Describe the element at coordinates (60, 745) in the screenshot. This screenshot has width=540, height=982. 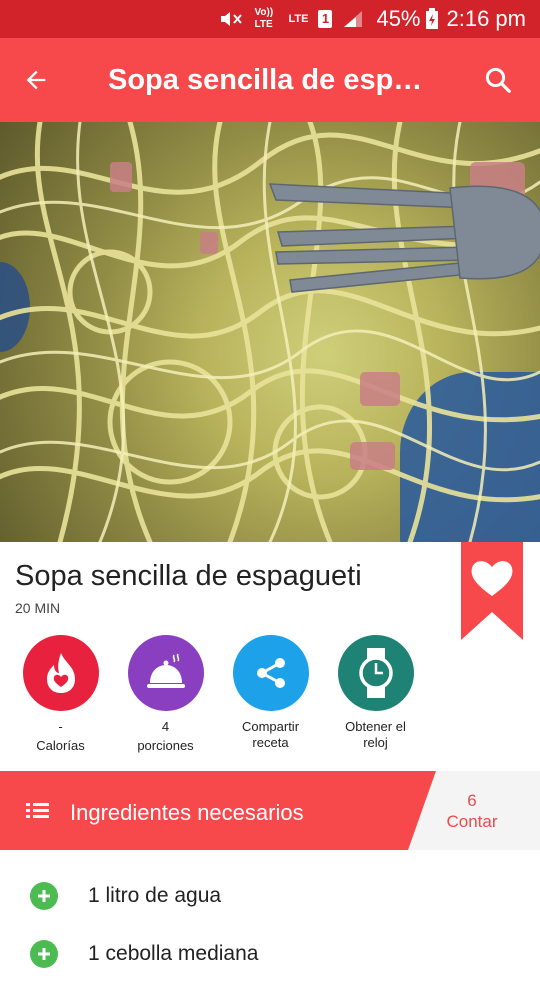
I see `calories-label: Calorías` at that location.